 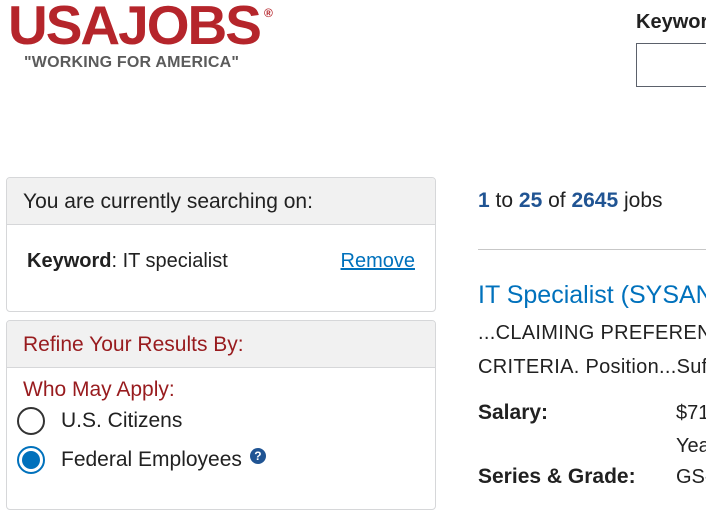 I want to click on results-from: 1, so click(x=484, y=200).